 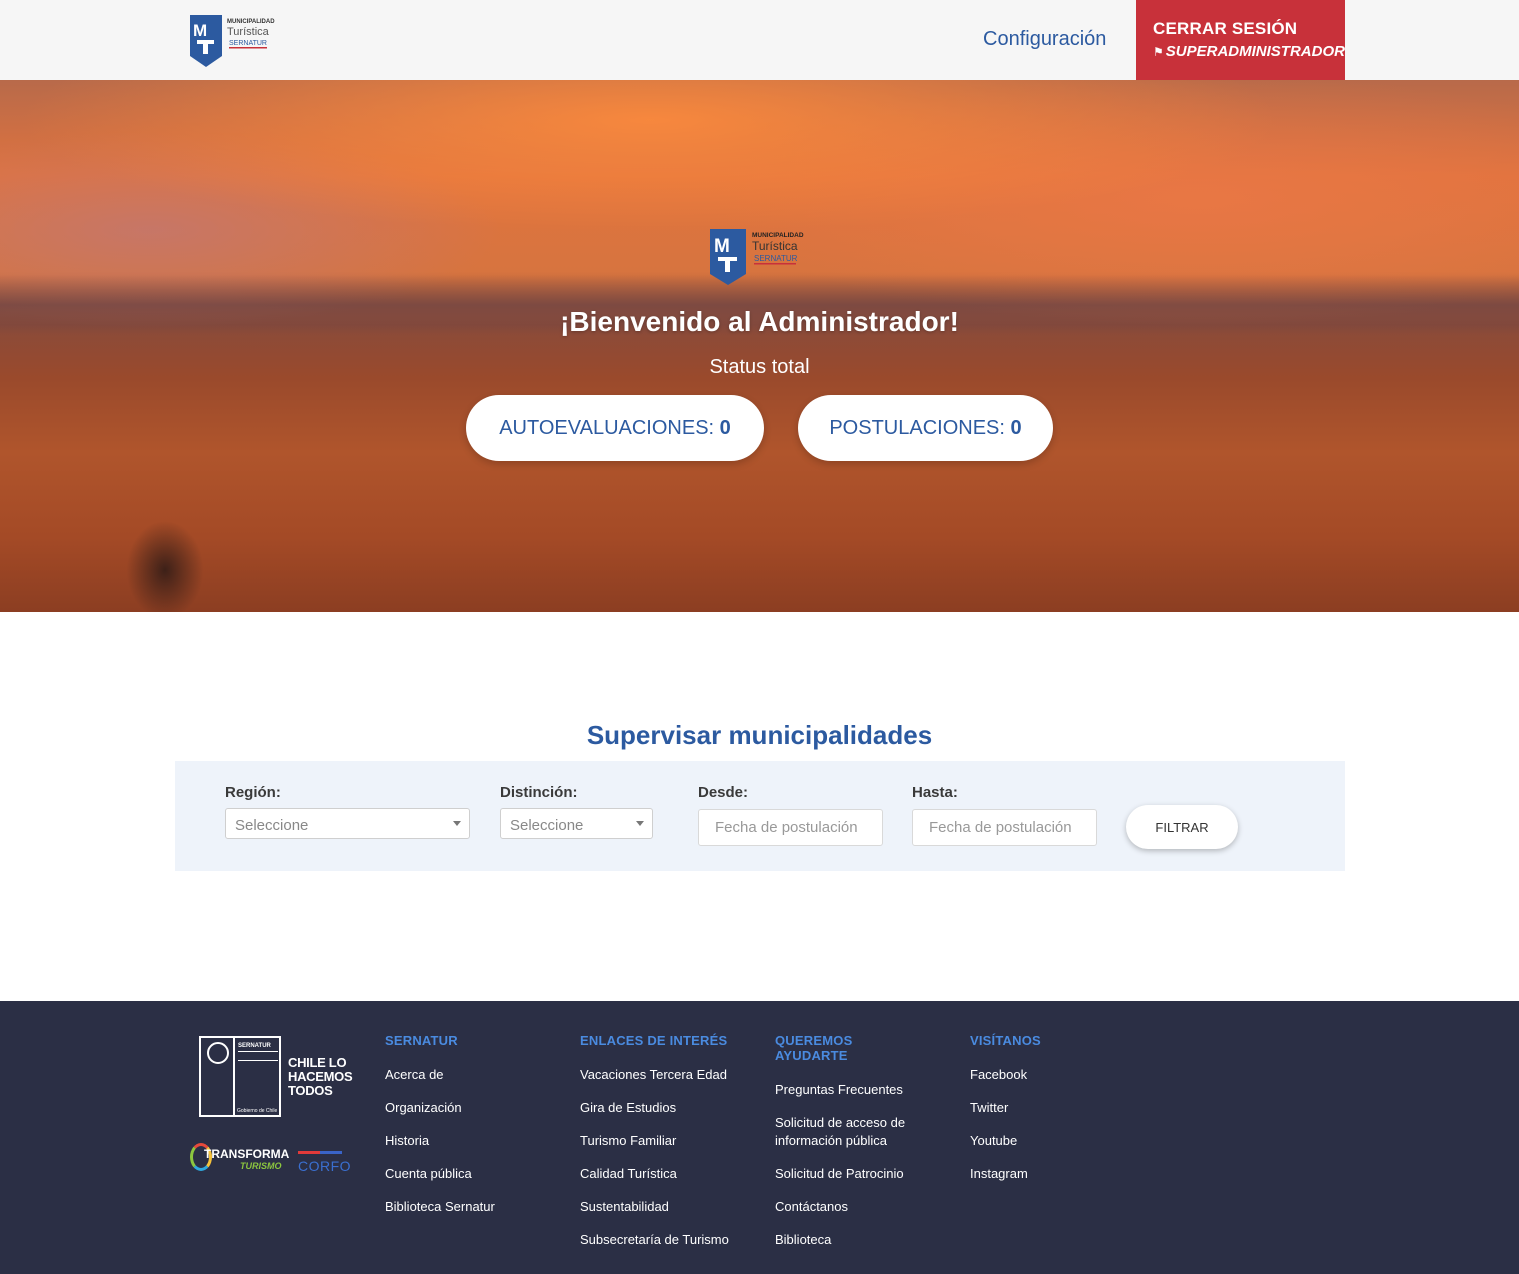 What do you see at coordinates (317, 1062) in the screenshot?
I see `chile-line-1: CHILE LO` at bounding box center [317, 1062].